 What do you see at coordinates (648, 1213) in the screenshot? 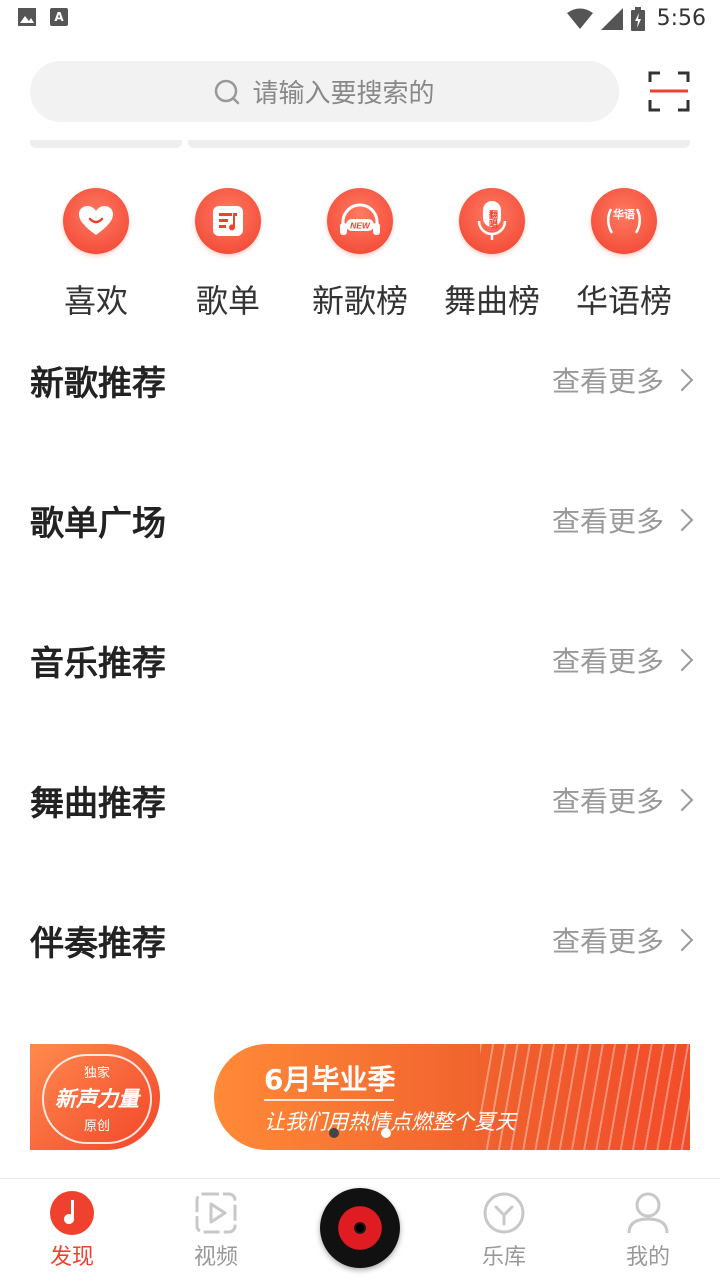
I see `user-icon` at bounding box center [648, 1213].